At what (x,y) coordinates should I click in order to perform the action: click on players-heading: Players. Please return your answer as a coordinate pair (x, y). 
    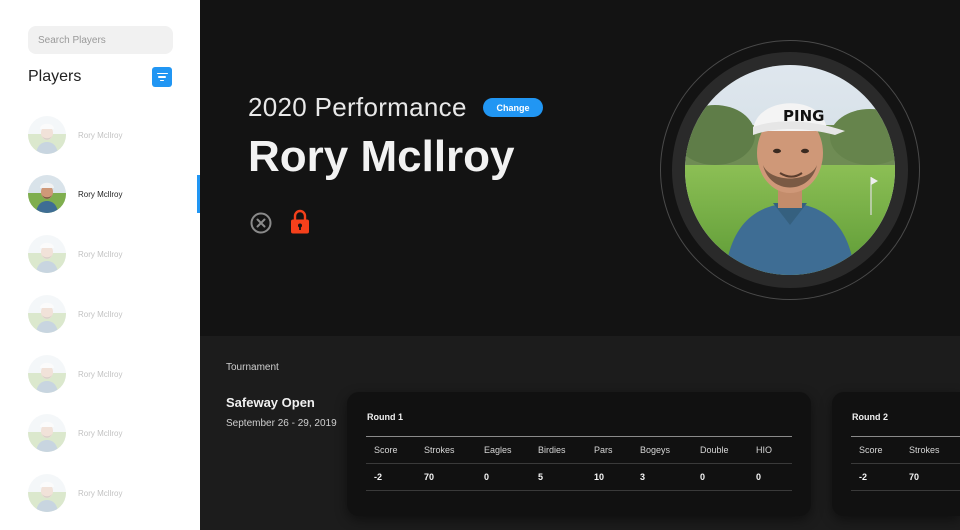
    Looking at the image, I should click on (55, 76).